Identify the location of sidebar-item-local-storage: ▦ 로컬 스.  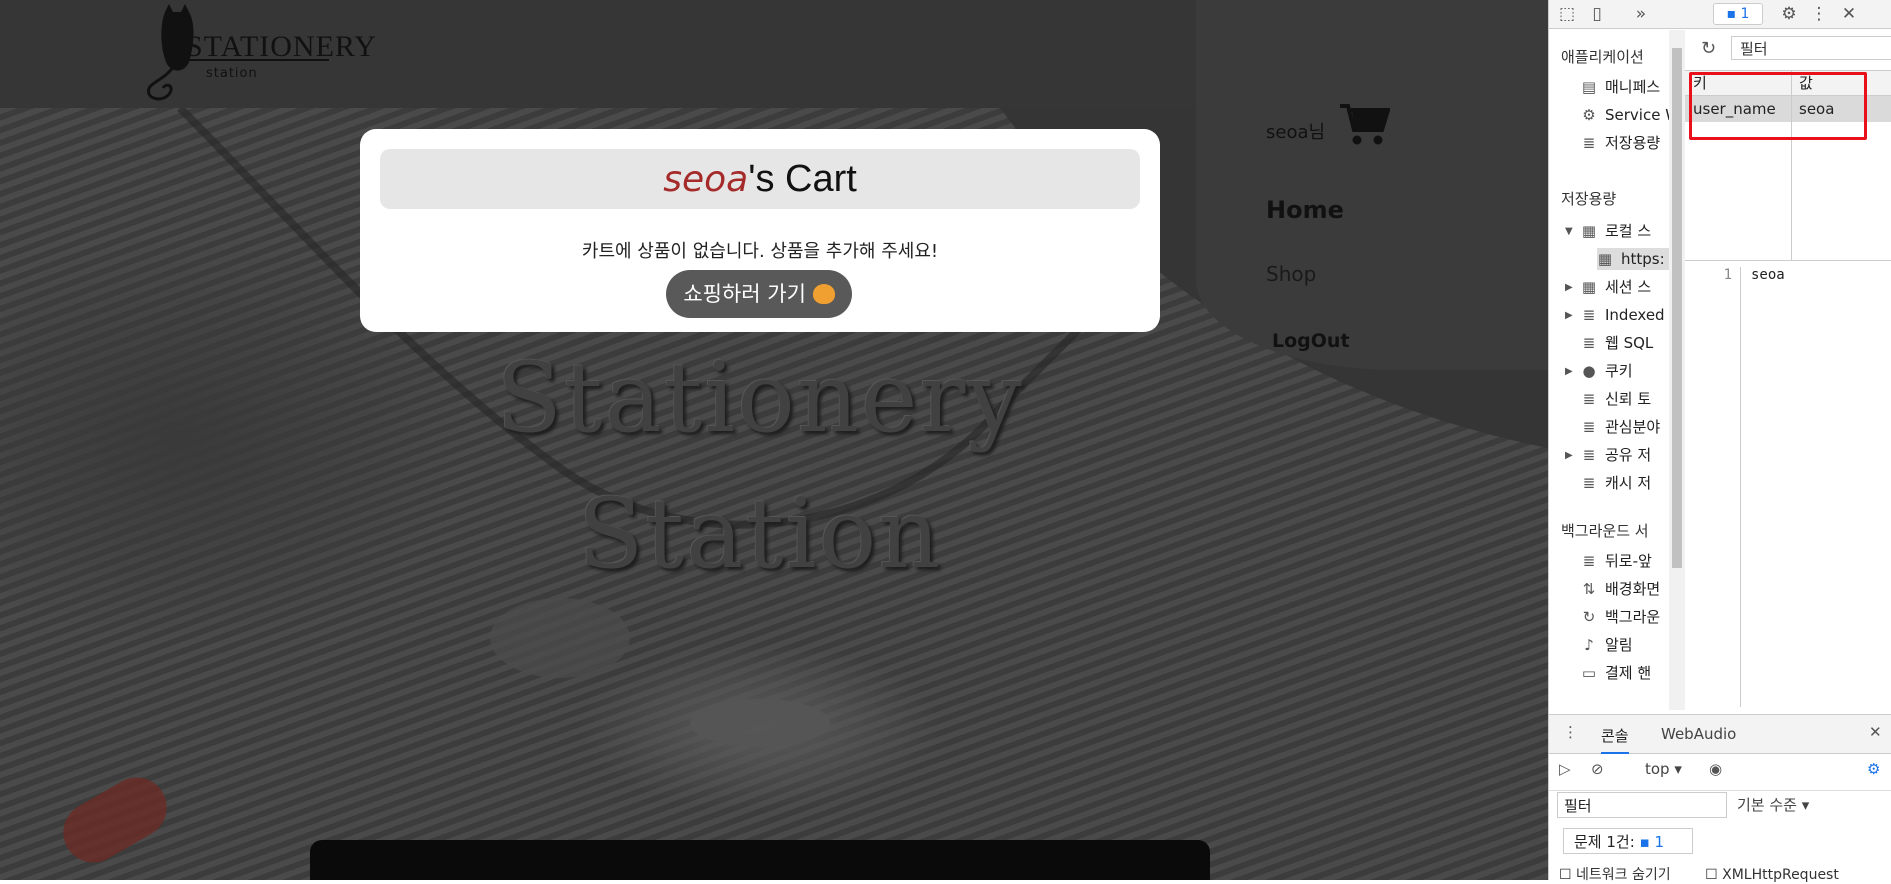
(1616, 231).